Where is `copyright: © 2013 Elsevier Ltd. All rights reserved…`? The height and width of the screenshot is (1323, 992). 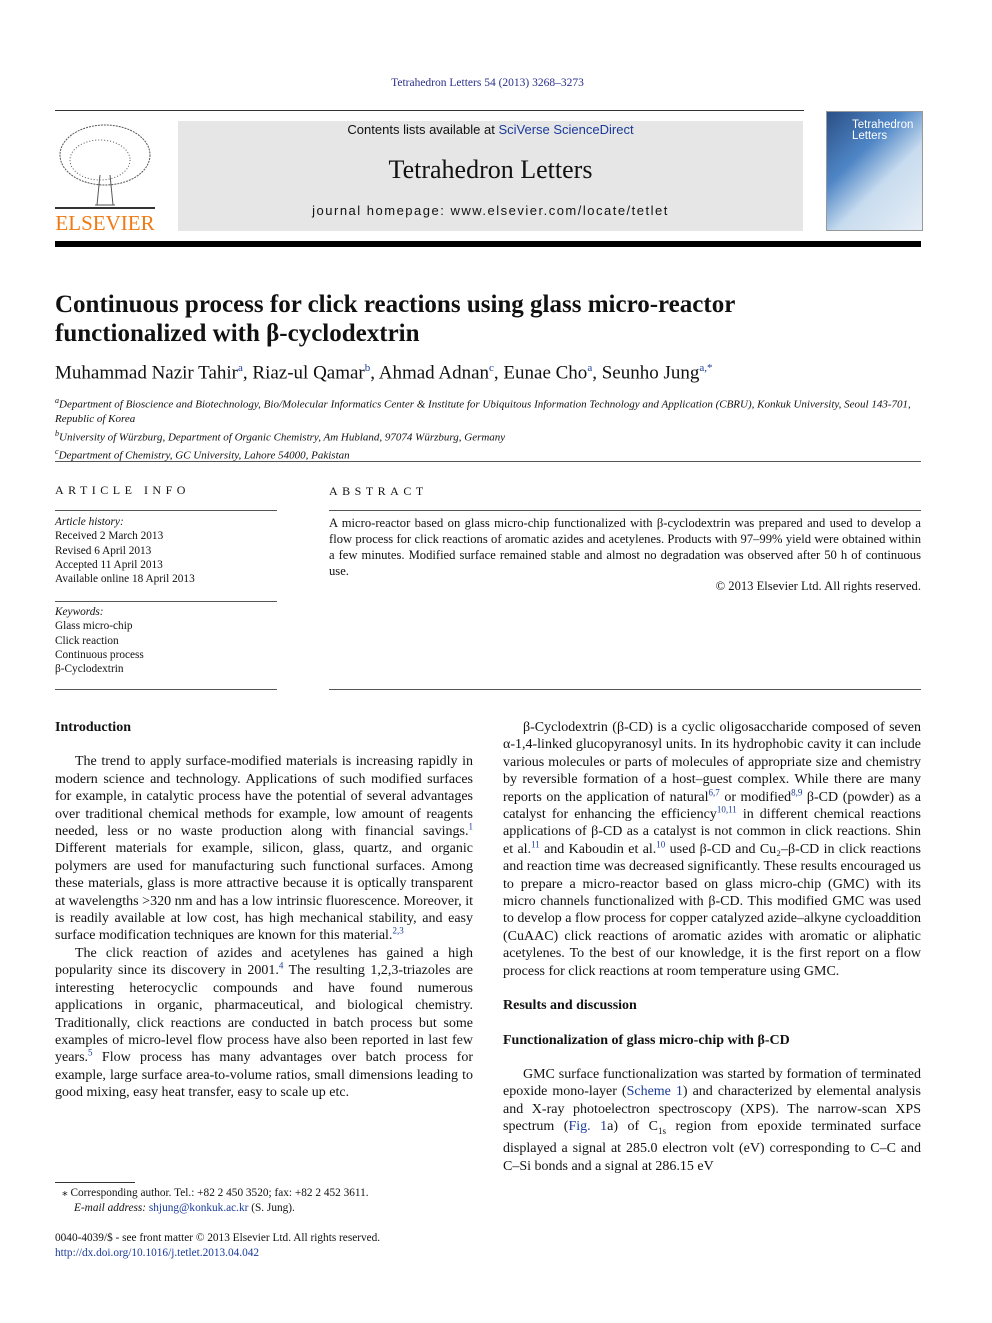
copyright: © 2013 Elsevier Ltd. All rights reserved… is located at coordinates (818, 586).